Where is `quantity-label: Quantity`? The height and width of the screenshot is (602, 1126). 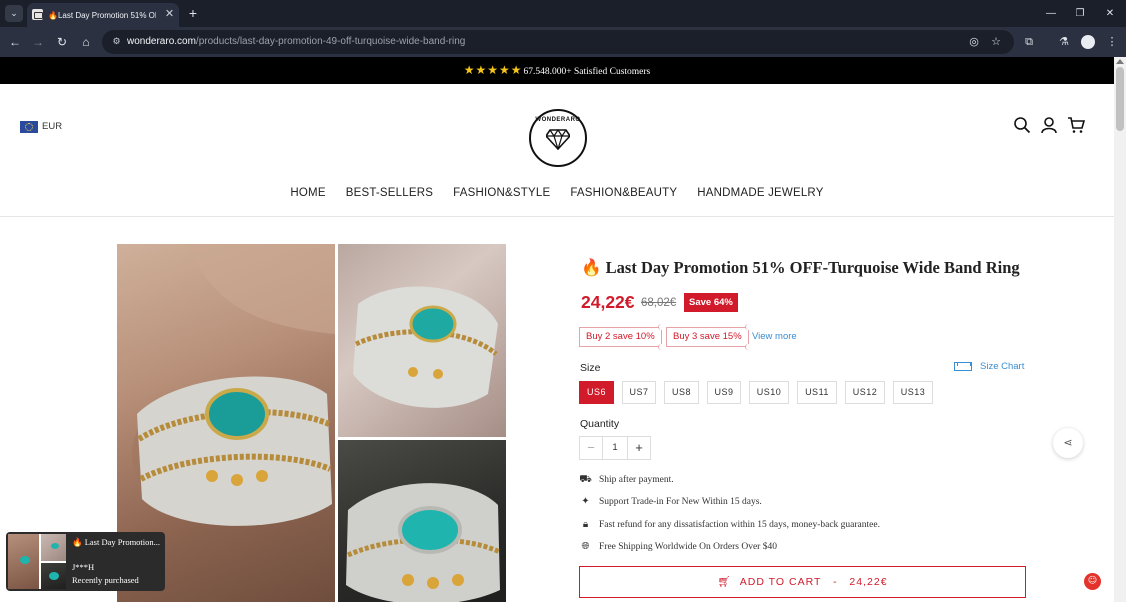 quantity-label: Quantity is located at coordinates (600, 424).